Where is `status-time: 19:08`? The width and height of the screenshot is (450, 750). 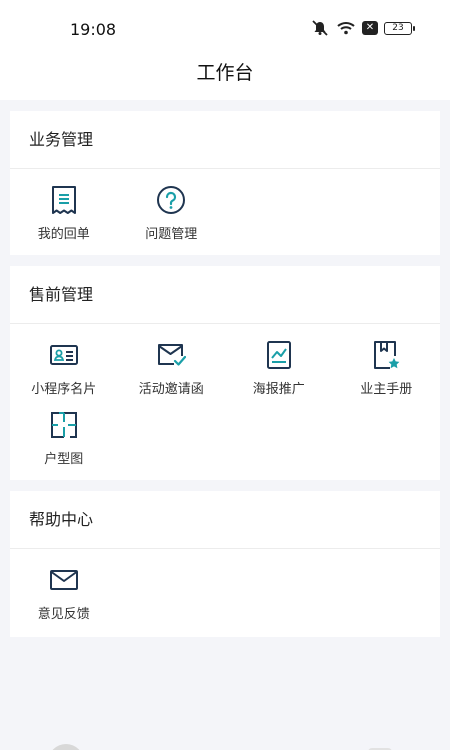 status-time: 19:08 is located at coordinates (93, 29).